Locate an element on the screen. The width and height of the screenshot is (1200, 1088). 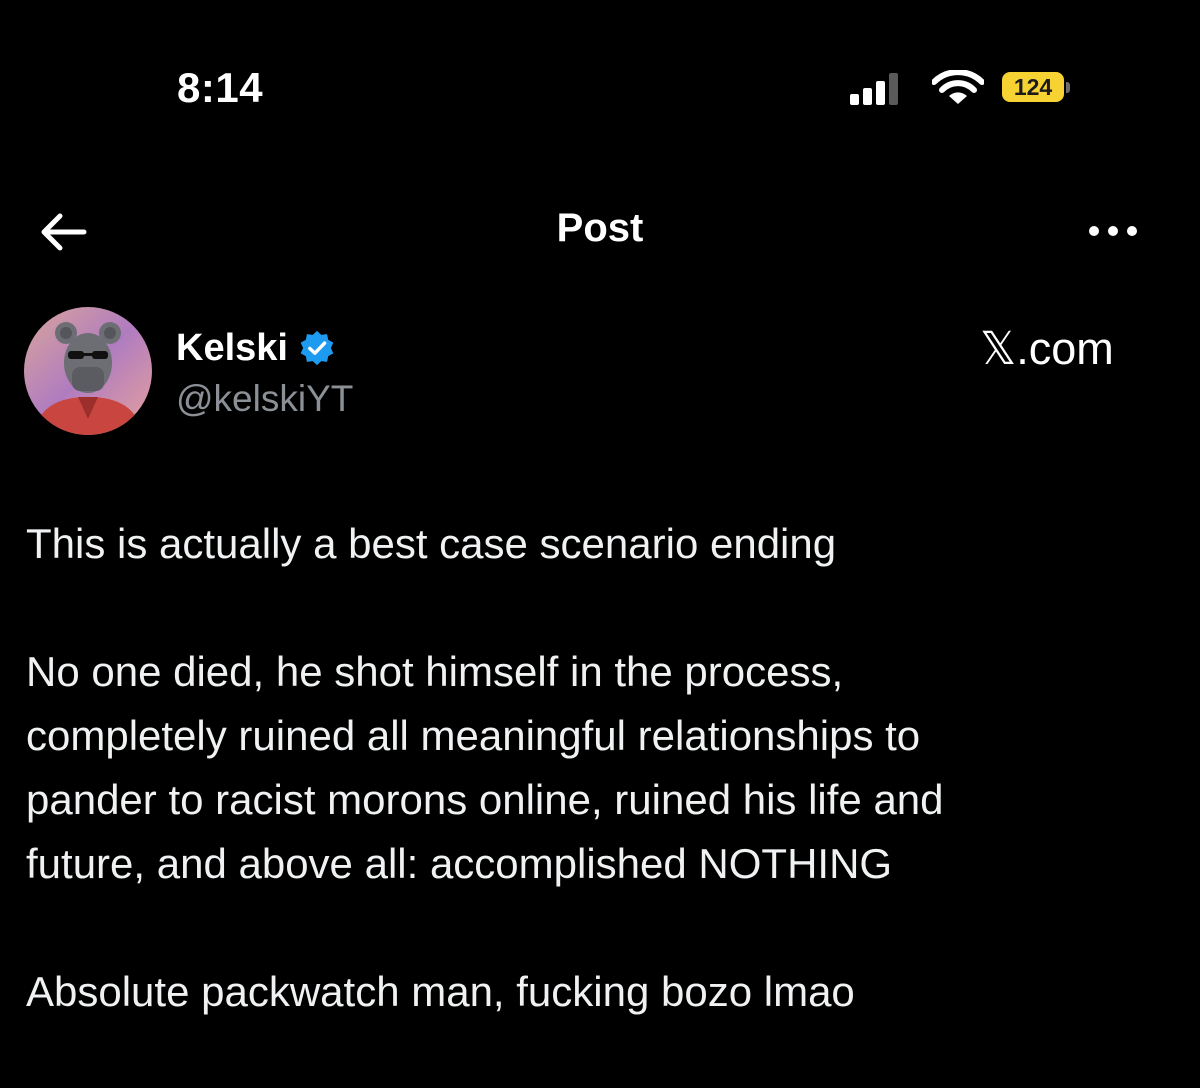
page-title: Post is located at coordinates (600, 228).